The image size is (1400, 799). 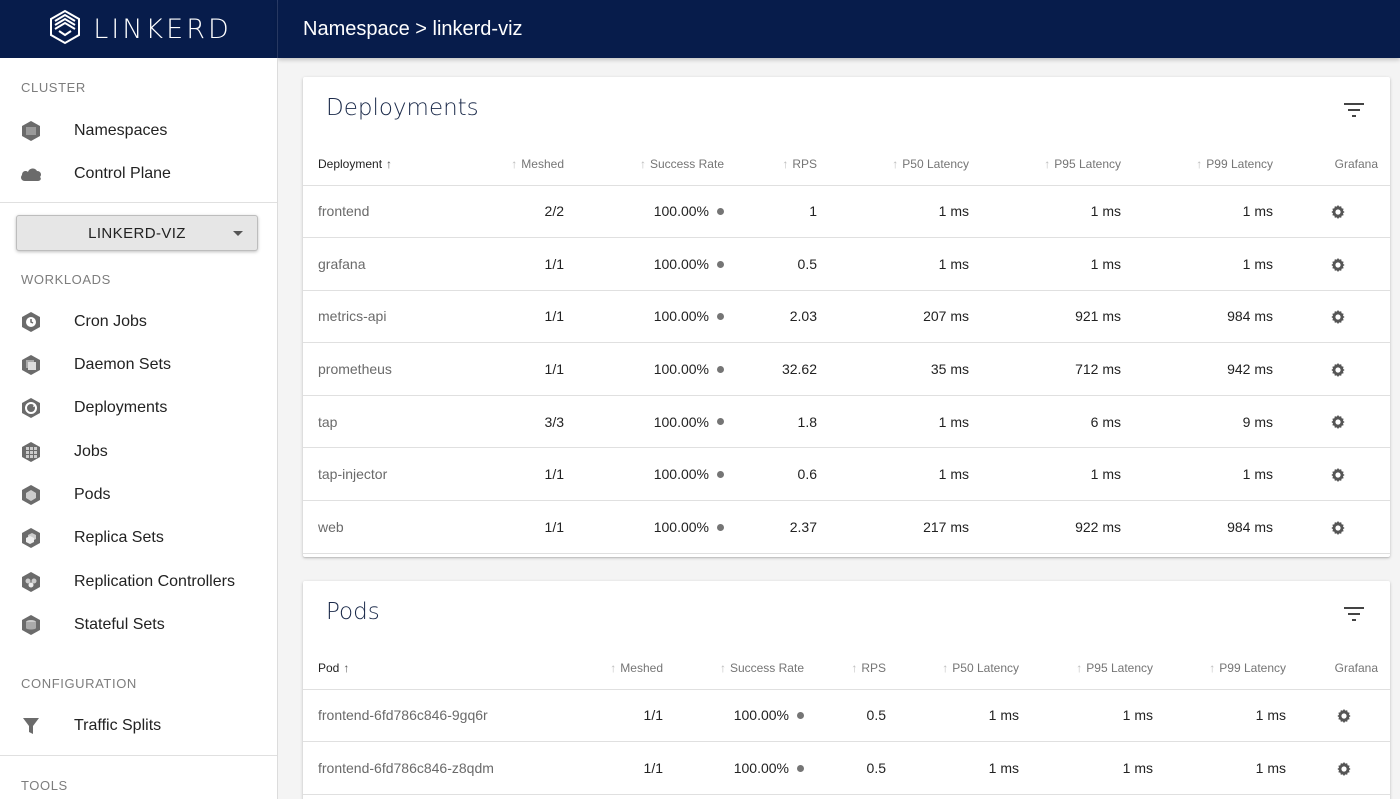 What do you see at coordinates (138, 495) in the screenshot?
I see `sidebar-item-pods: Pods` at bounding box center [138, 495].